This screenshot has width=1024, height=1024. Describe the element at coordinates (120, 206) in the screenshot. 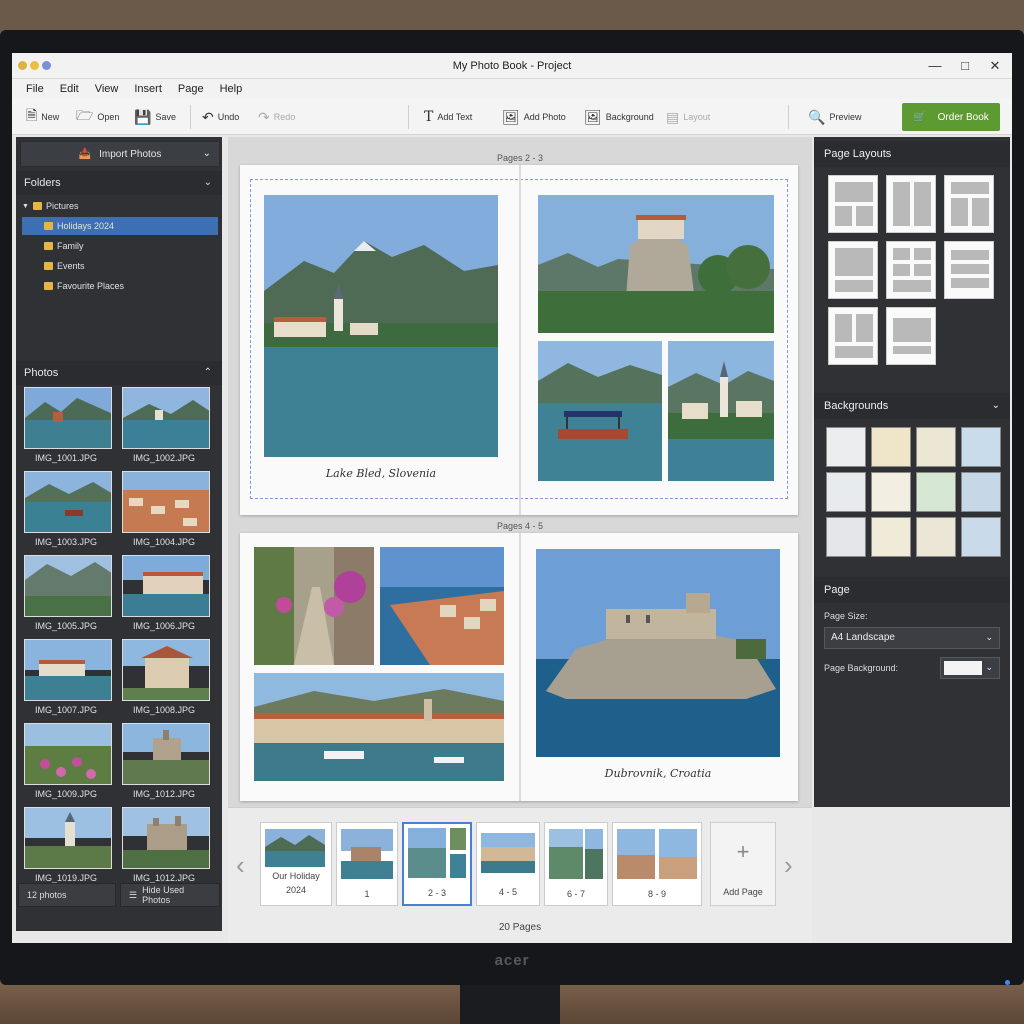

I see `folder-item-pictures: ▼ Pictures` at that location.